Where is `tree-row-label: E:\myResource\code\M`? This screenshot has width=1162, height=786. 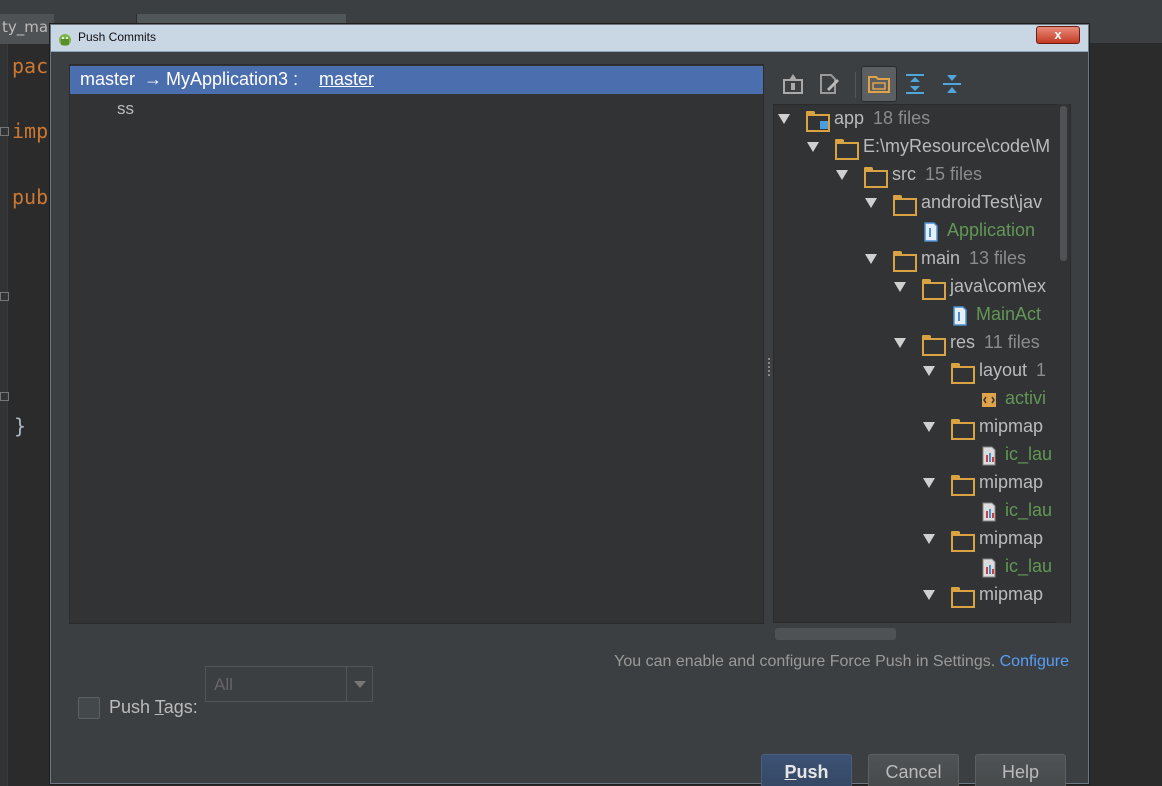 tree-row-label: E:\myResource\code\M is located at coordinates (956, 146).